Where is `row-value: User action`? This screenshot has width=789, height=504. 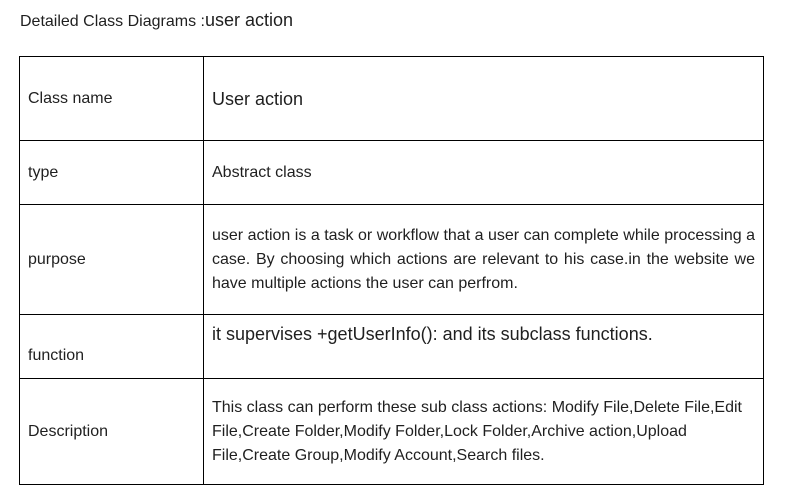 row-value: User action is located at coordinates (483, 98).